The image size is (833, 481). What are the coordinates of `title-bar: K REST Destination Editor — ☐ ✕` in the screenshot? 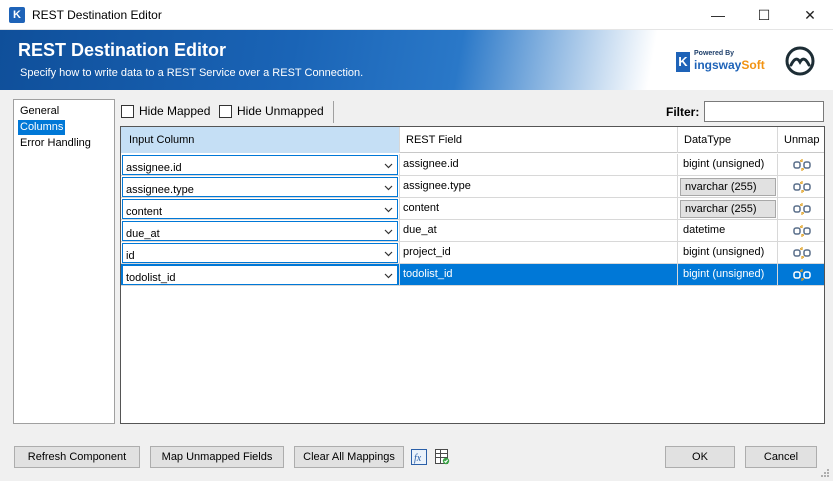 It's located at (416, 15).